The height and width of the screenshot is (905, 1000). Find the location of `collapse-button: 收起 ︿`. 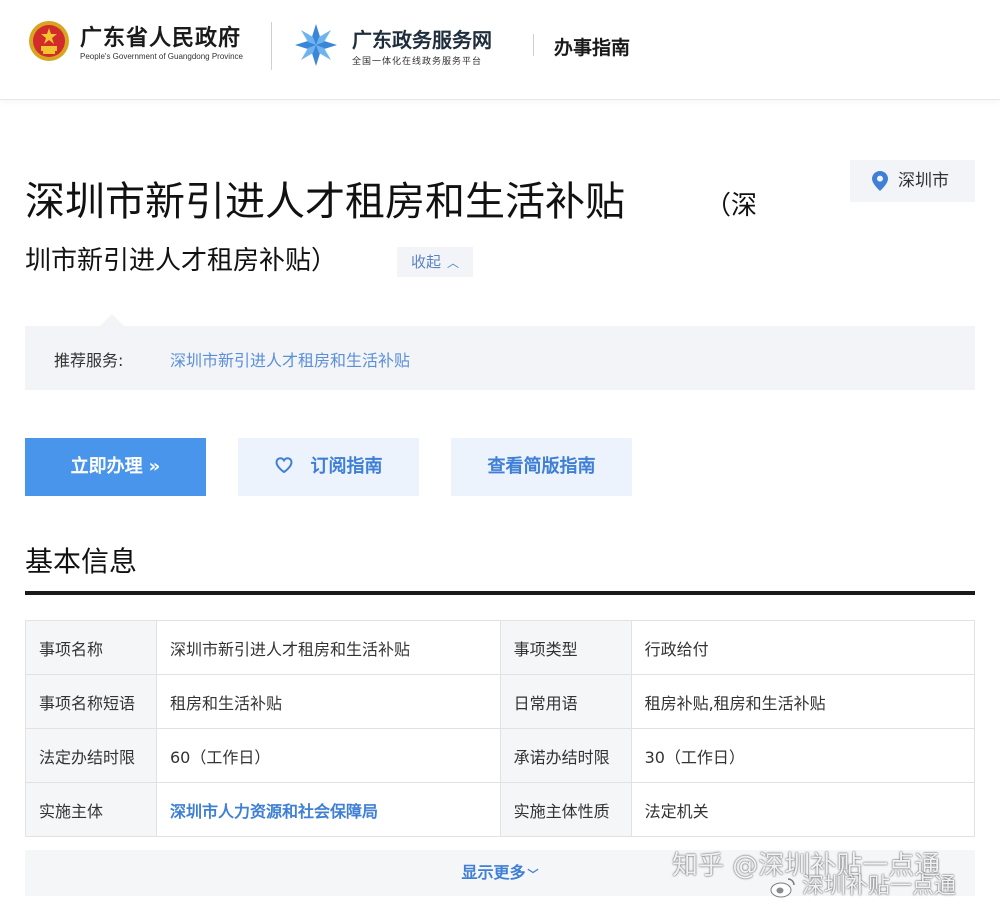

collapse-button: 收起 ︿ is located at coordinates (435, 262).